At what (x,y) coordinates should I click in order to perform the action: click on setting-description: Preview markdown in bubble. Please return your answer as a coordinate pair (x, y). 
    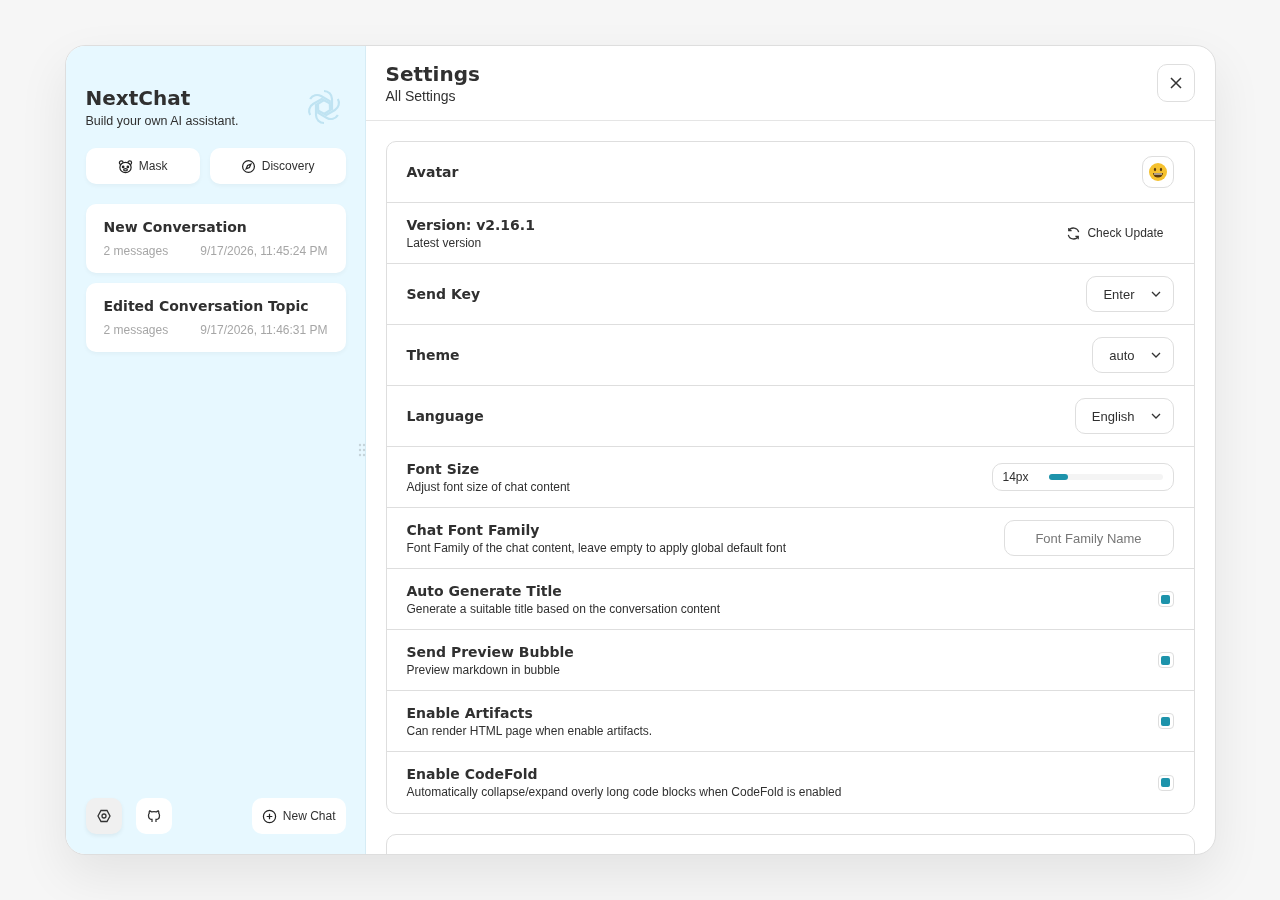
    Looking at the image, I should click on (483, 669).